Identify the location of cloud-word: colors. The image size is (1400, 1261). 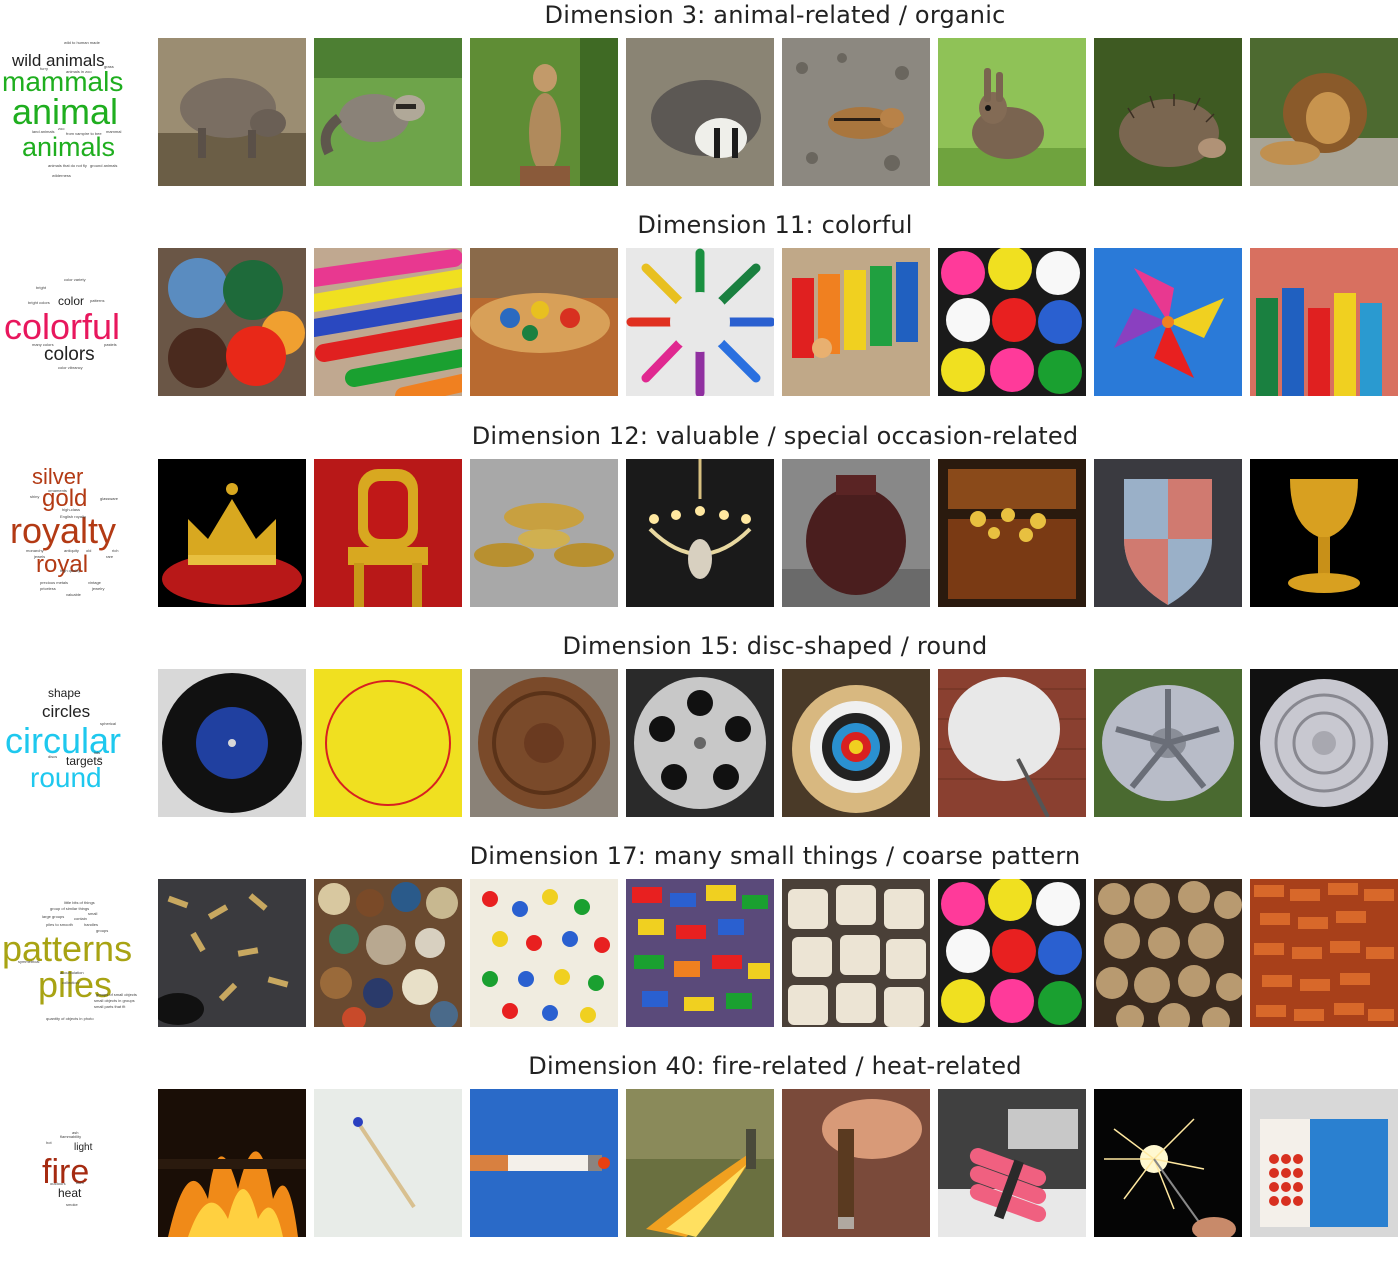
(69, 354).